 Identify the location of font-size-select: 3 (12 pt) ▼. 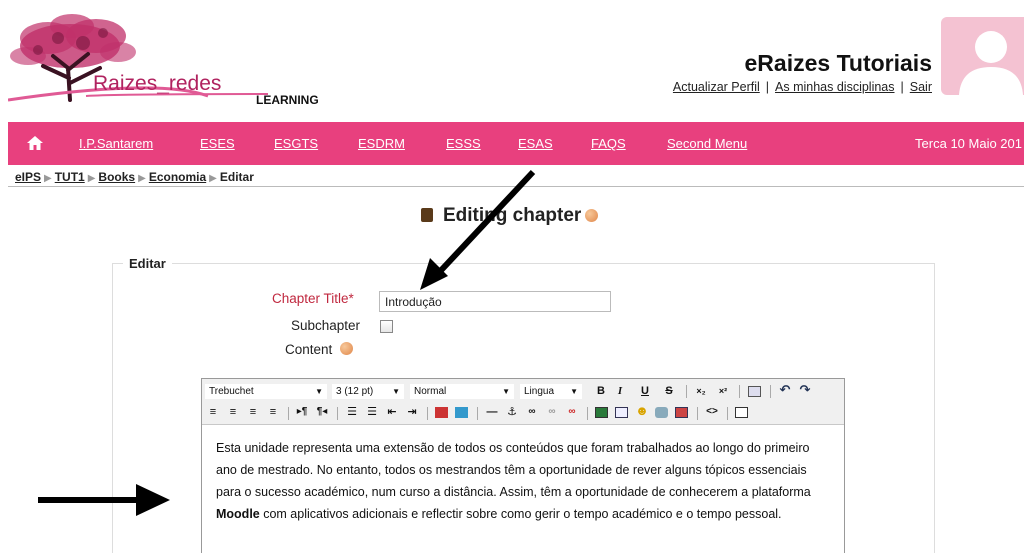
(368, 391).